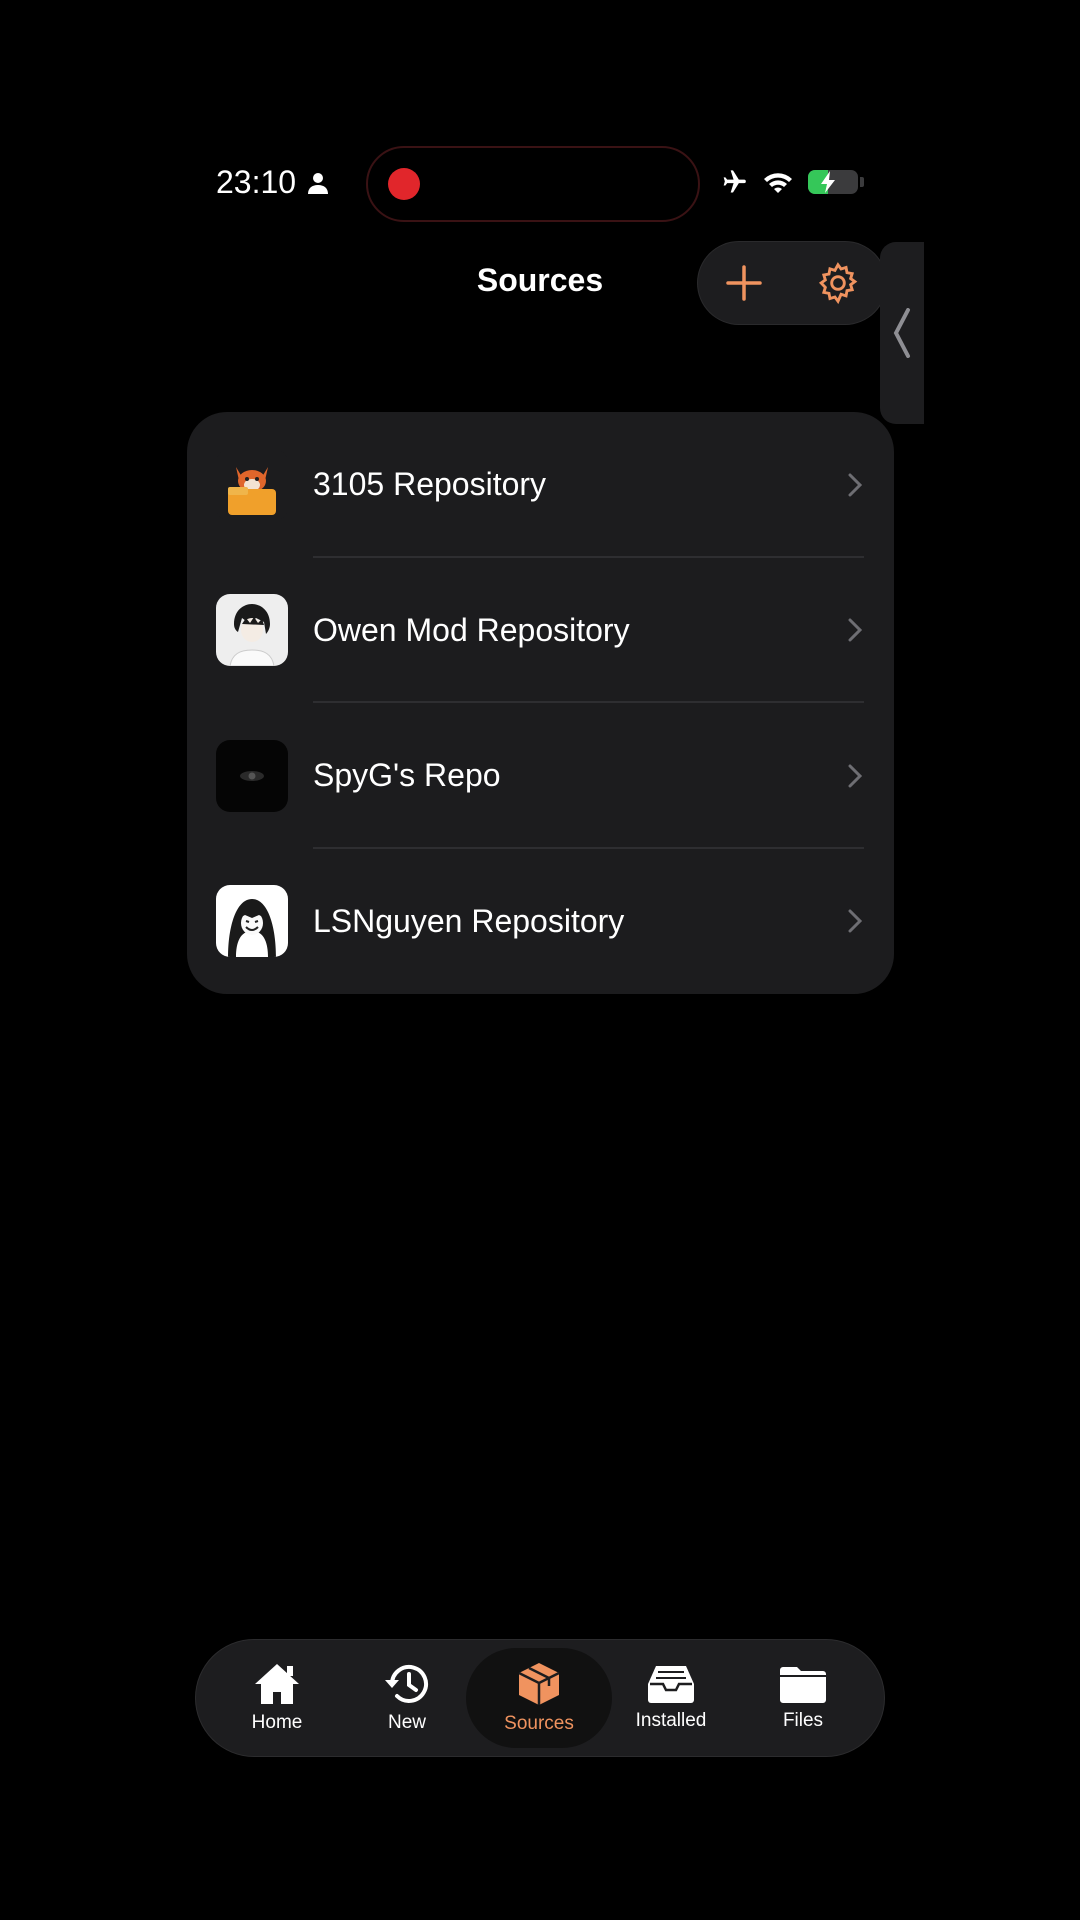 The height and width of the screenshot is (1920, 1080). I want to click on dynamic-island, so click(533, 184).